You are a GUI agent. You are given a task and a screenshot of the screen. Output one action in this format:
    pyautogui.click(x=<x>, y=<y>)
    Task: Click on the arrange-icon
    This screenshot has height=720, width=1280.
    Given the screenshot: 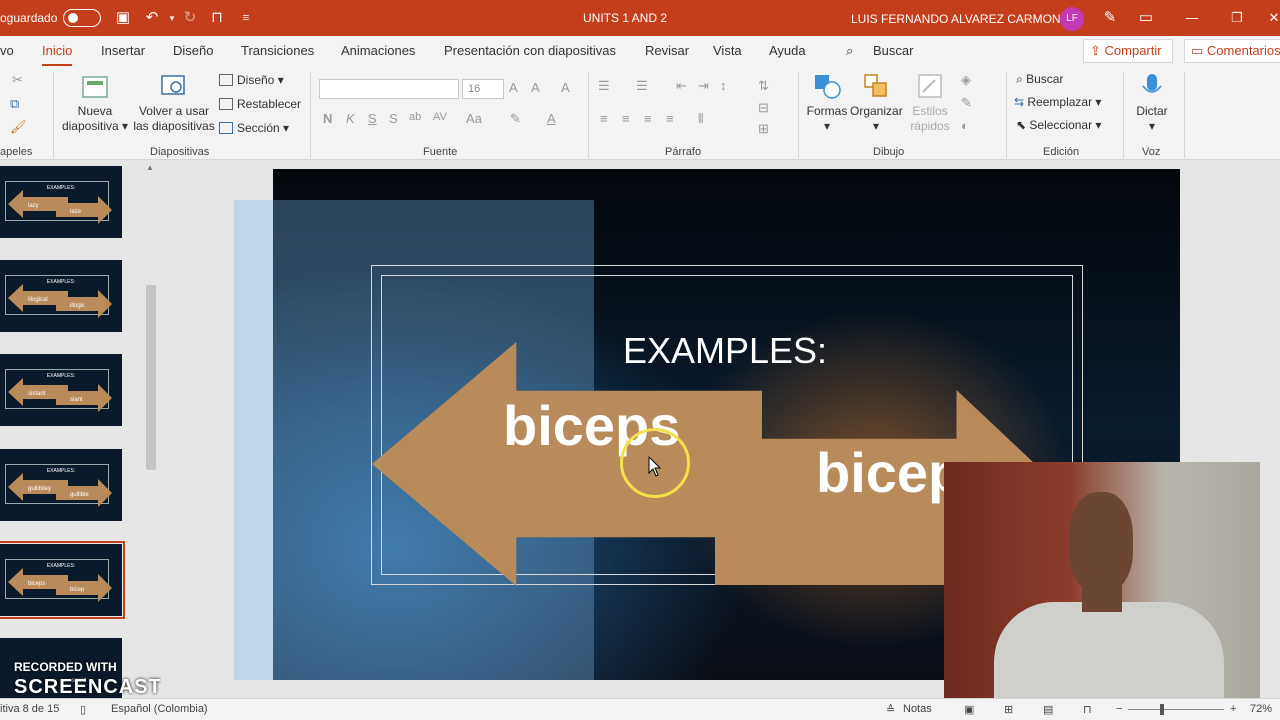 What is the action you would take?
    pyautogui.click(x=875, y=85)
    